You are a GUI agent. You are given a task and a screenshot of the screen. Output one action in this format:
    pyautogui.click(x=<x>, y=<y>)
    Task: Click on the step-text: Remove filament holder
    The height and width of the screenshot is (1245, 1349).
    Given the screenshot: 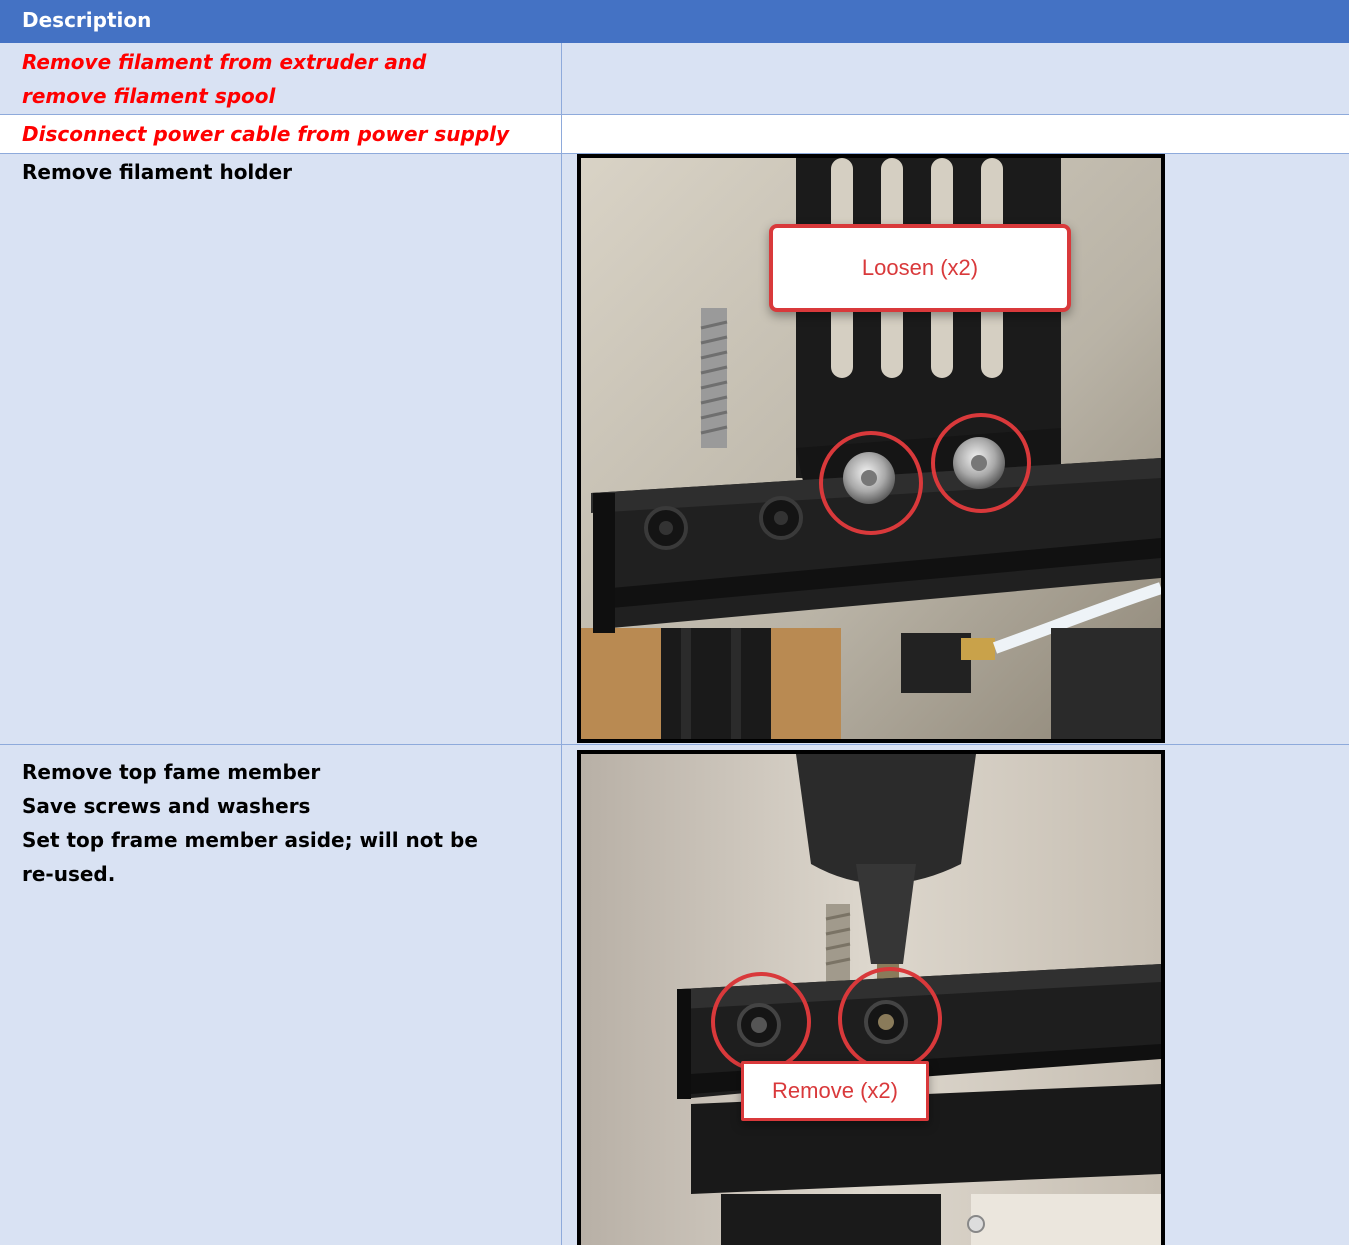 What is the action you would take?
    pyautogui.click(x=157, y=172)
    